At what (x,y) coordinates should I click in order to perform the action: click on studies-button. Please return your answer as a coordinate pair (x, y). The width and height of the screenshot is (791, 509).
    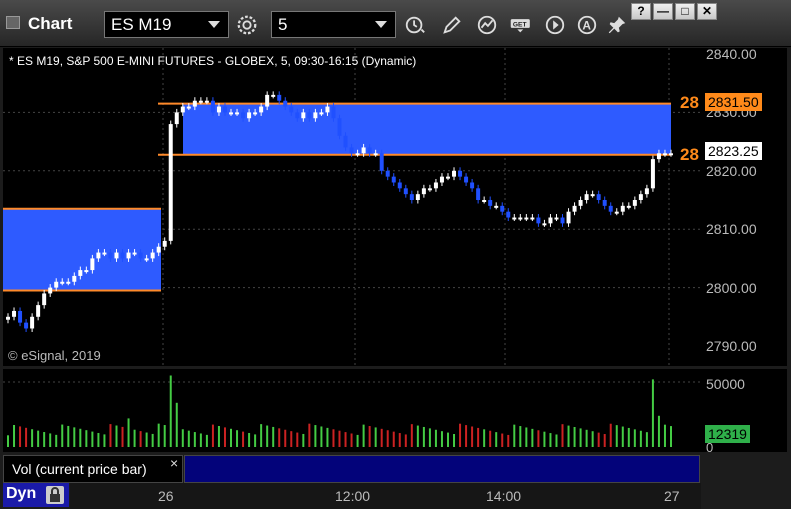
    Looking at the image, I should click on (487, 24).